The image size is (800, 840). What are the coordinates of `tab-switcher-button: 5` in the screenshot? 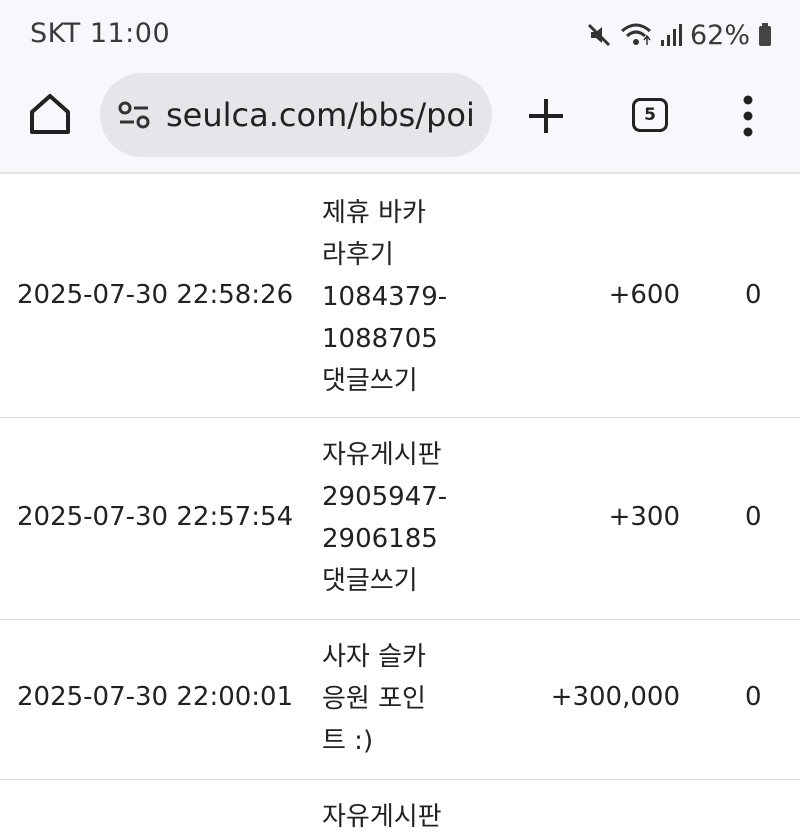 It's located at (650, 115).